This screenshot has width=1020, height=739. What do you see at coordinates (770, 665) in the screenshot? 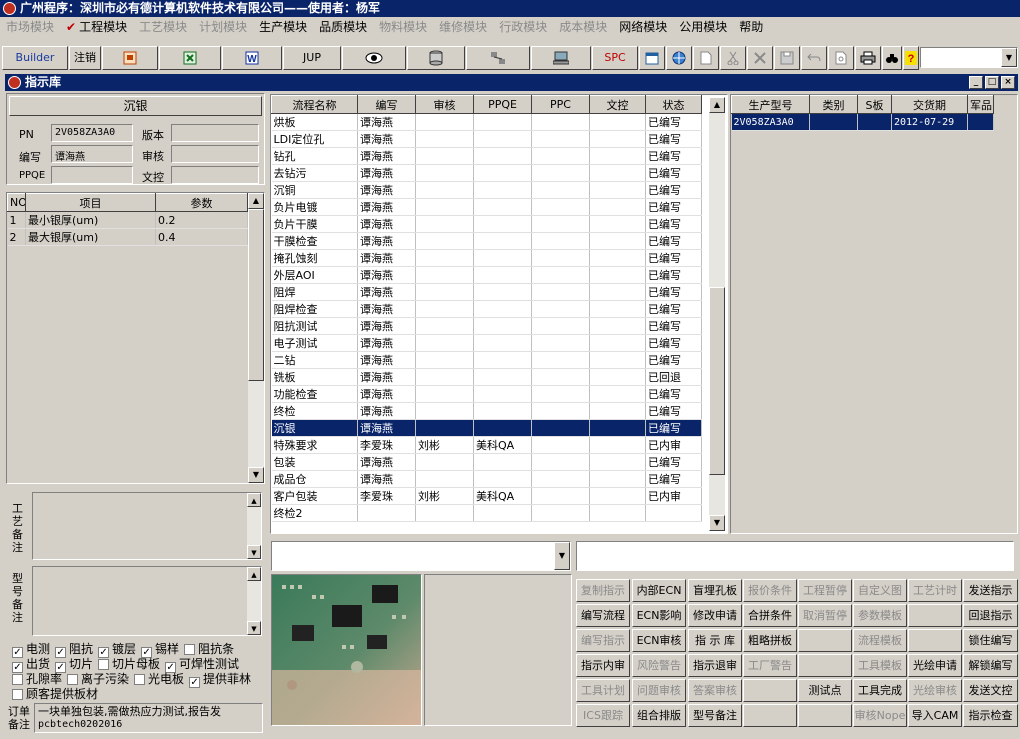
I see `action-button-工厂警告: 工厂警告` at bounding box center [770, 665].